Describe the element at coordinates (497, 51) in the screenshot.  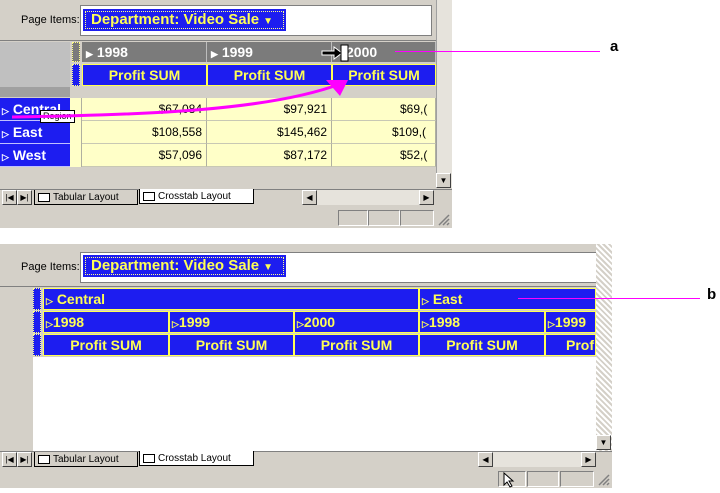
I see `callout-line-a` at that location.